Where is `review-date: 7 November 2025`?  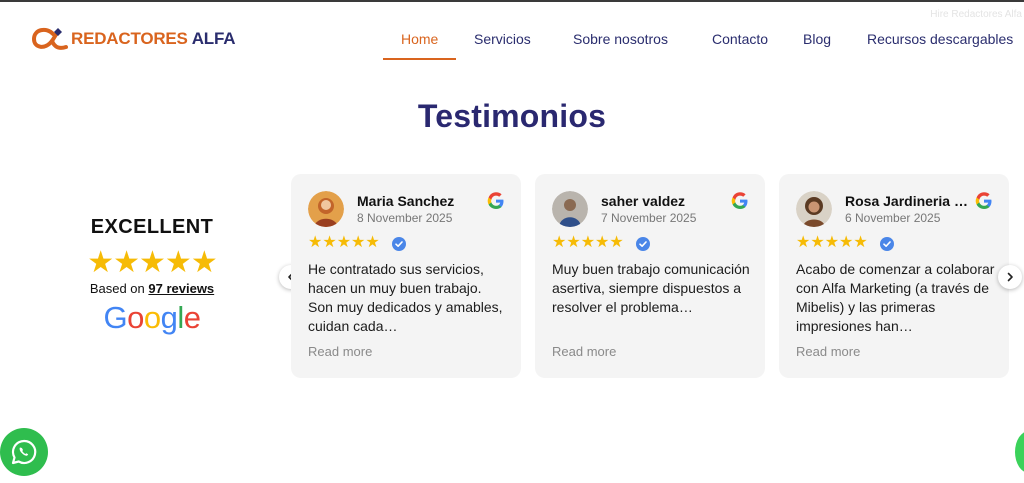
review-date: 7 November 2025 is located at coordinates (649, 218).